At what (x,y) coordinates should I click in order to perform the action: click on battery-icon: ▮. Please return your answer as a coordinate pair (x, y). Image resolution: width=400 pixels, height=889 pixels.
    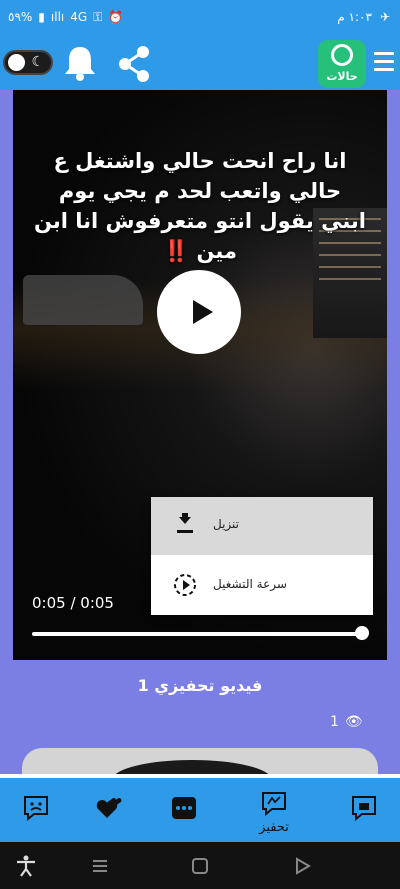
    Looking at the image, I should click on (41, 17).